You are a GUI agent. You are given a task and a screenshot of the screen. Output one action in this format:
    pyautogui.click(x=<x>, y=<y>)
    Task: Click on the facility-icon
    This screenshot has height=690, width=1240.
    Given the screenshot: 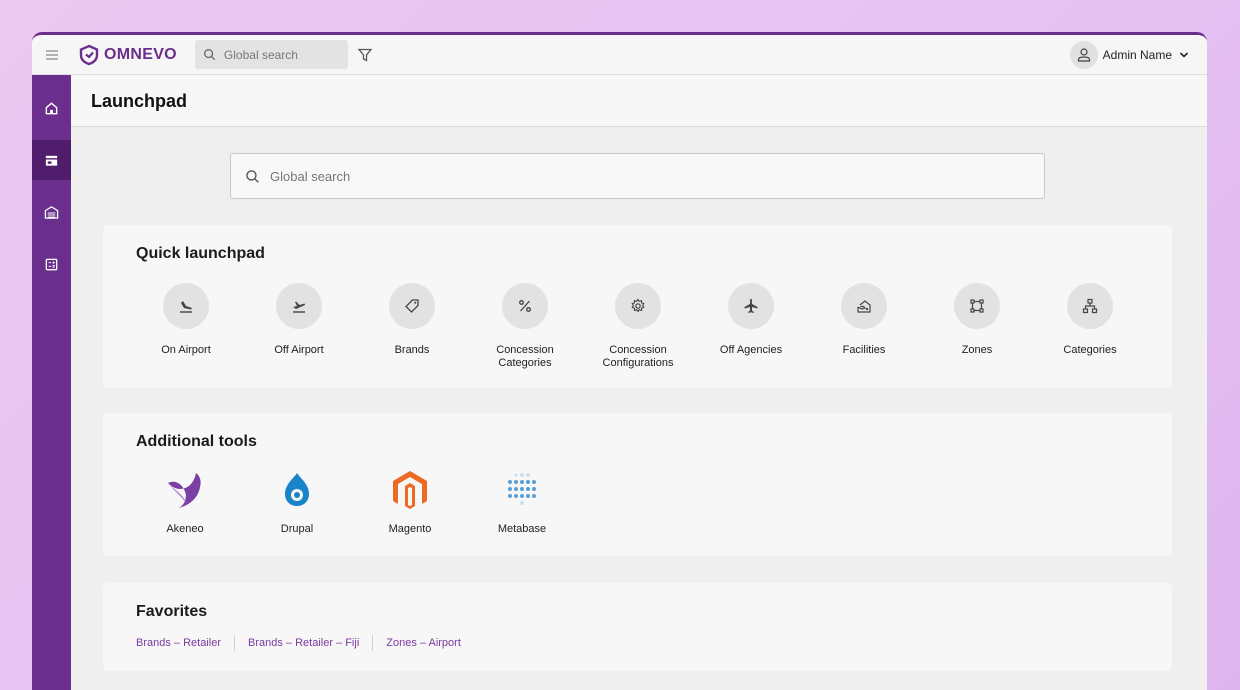 What is the action you would take?
    pyautogui.click(x=864, y=306)
    